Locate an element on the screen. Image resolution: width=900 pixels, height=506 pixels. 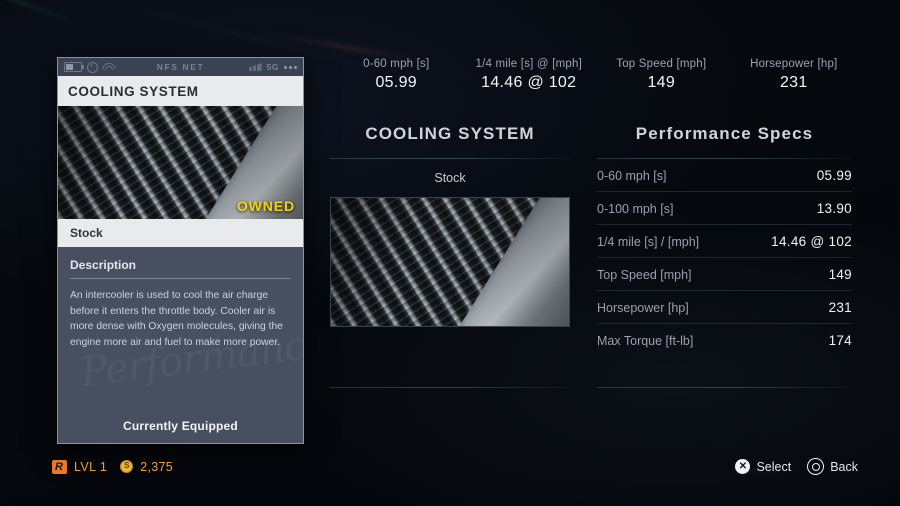
rank-badge-icon: R is located at coordinates (59, 466).